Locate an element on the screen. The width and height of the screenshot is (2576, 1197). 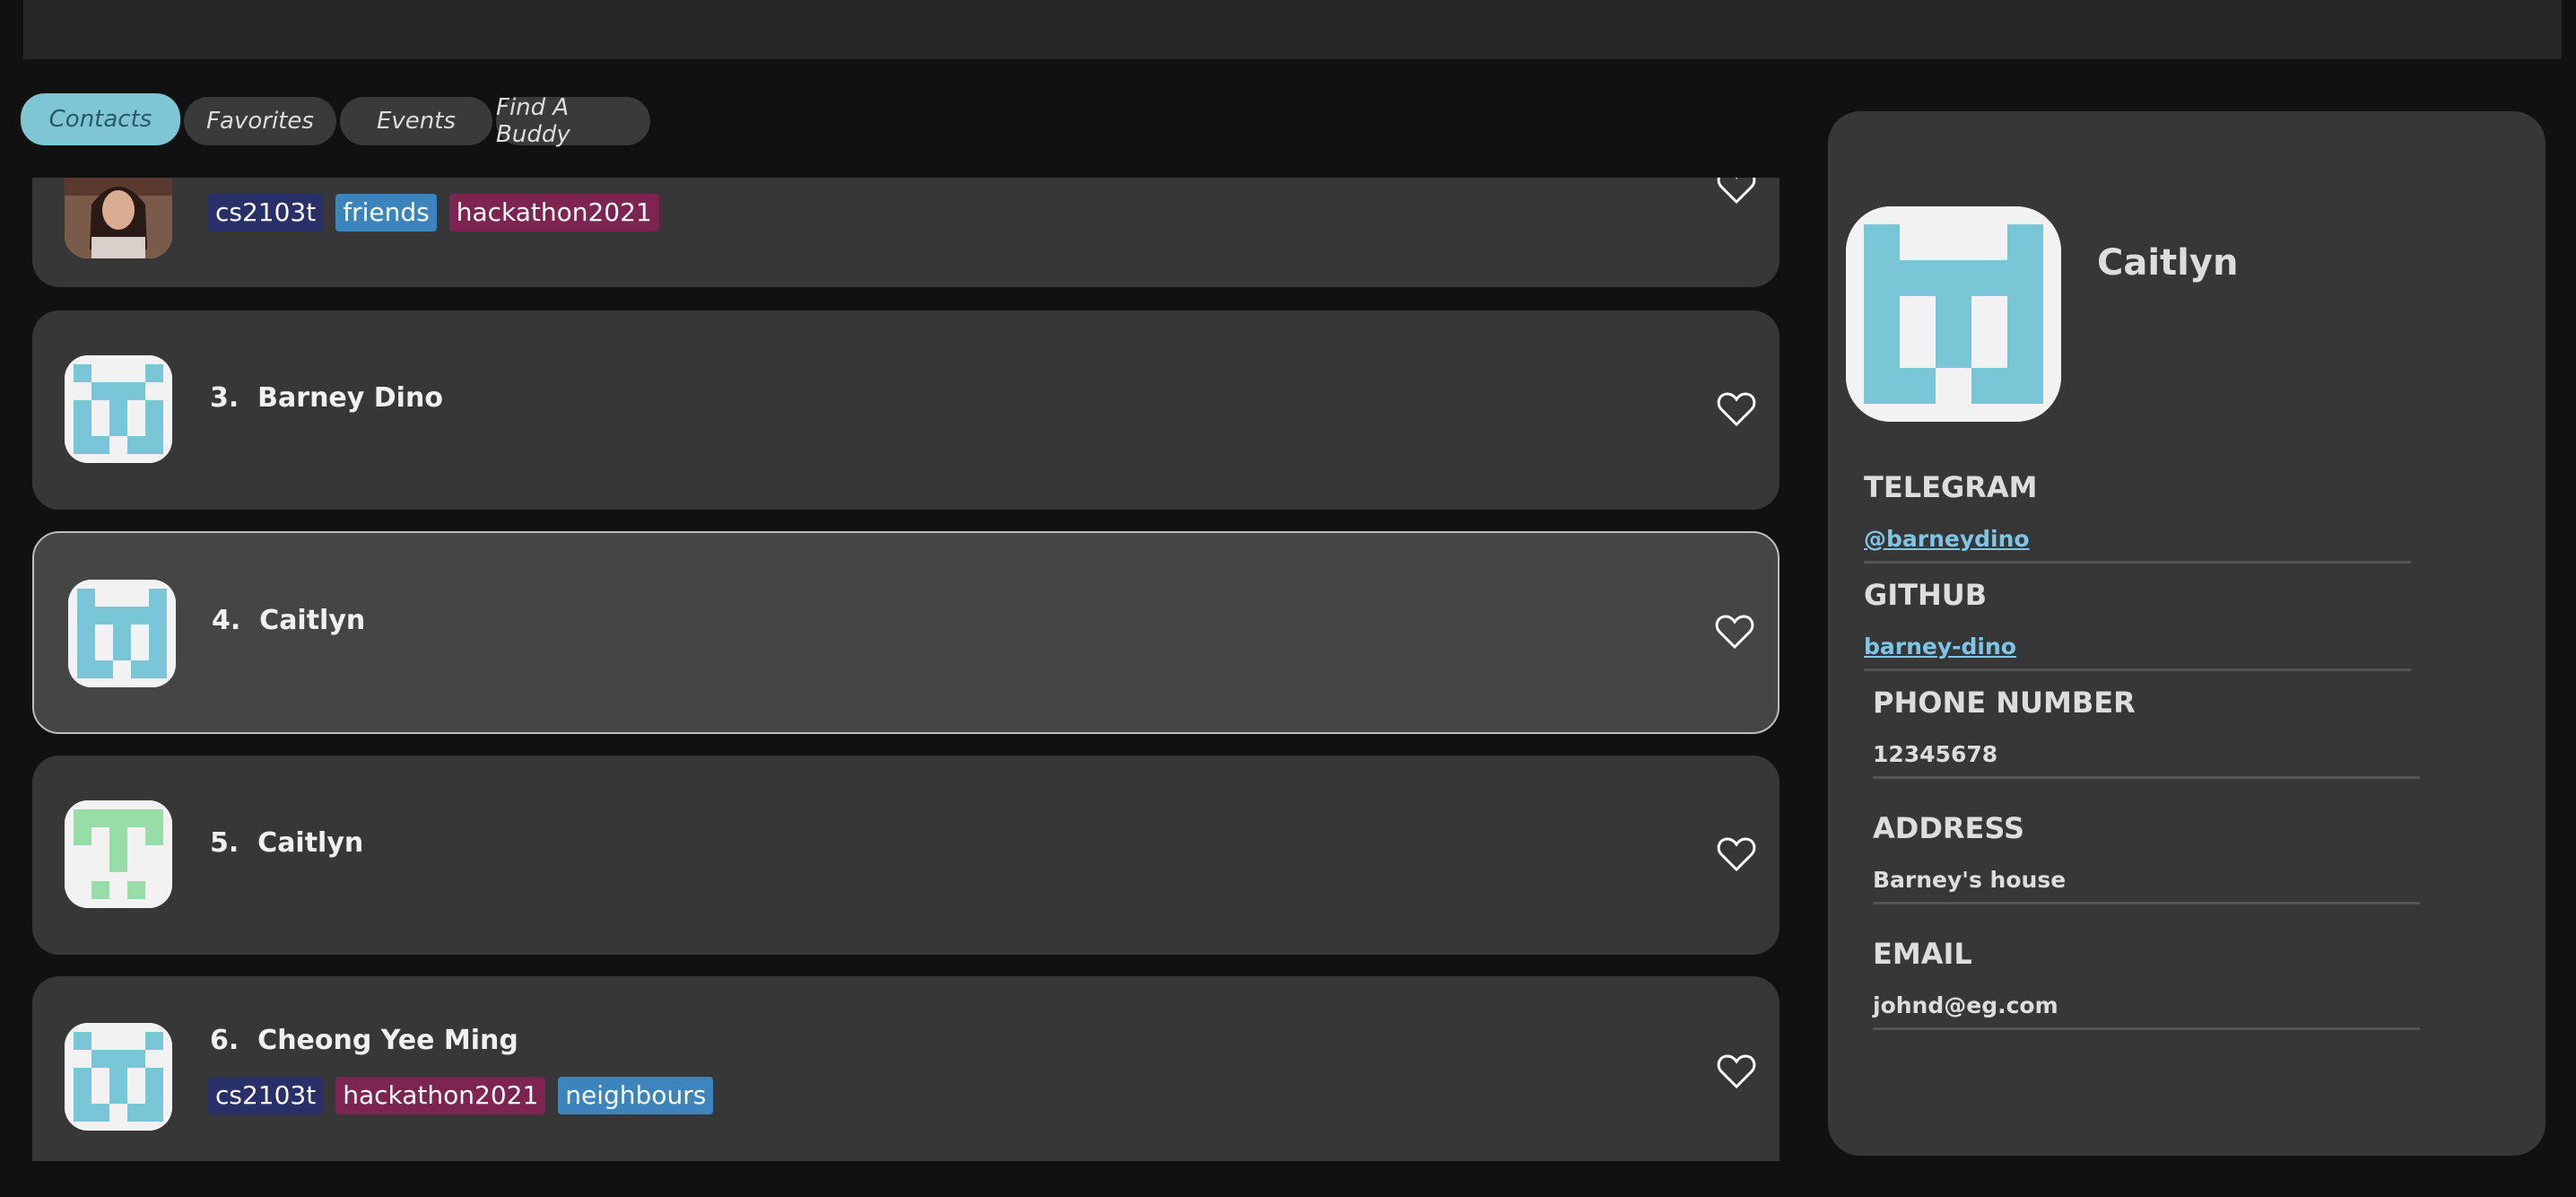
tag: neighbours is located at coordinates (636, 1095).